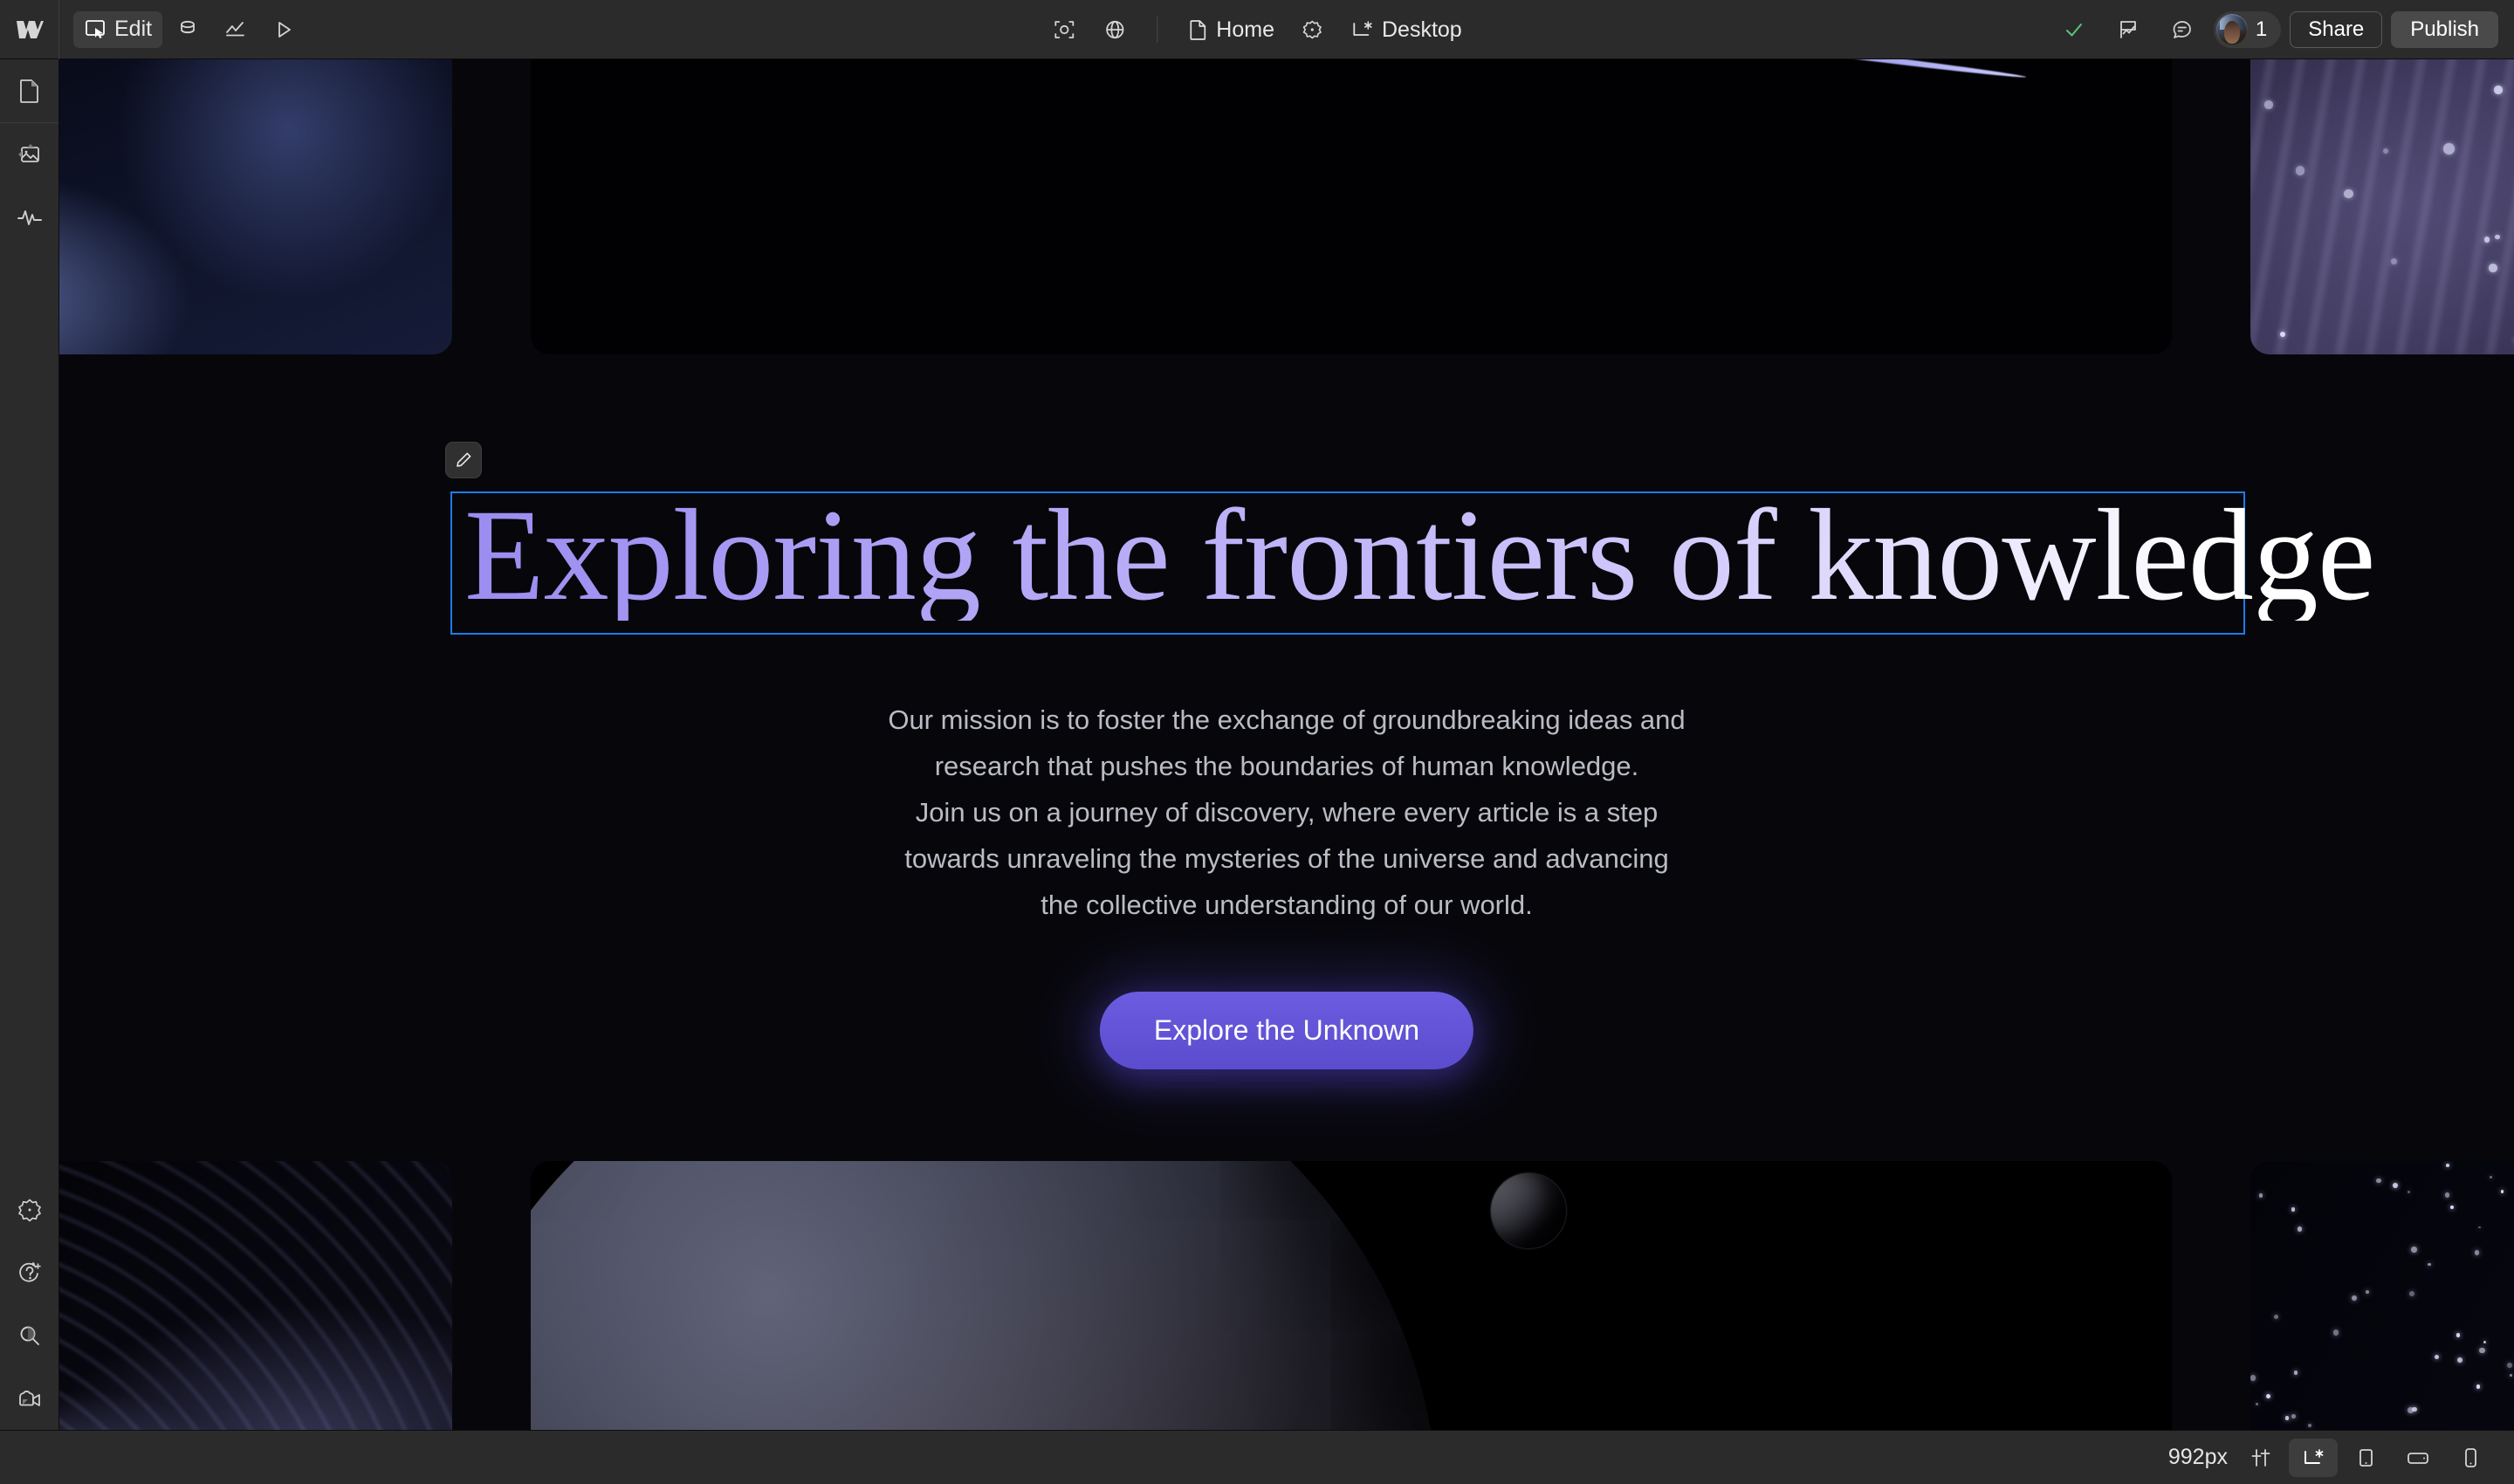  What do you see at coordinates (1419, 556) in the screenshot?
I see `page-title: Exploring the frontiers of knowledge` at bounding box center [1419, 556].